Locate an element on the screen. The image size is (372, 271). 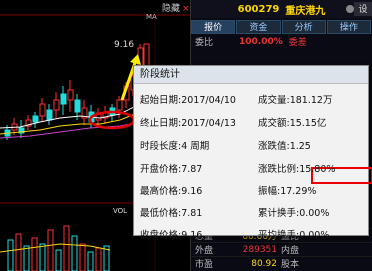
stat-left-2: 时段长度:4 周期 is located at coordinates (174, 145).